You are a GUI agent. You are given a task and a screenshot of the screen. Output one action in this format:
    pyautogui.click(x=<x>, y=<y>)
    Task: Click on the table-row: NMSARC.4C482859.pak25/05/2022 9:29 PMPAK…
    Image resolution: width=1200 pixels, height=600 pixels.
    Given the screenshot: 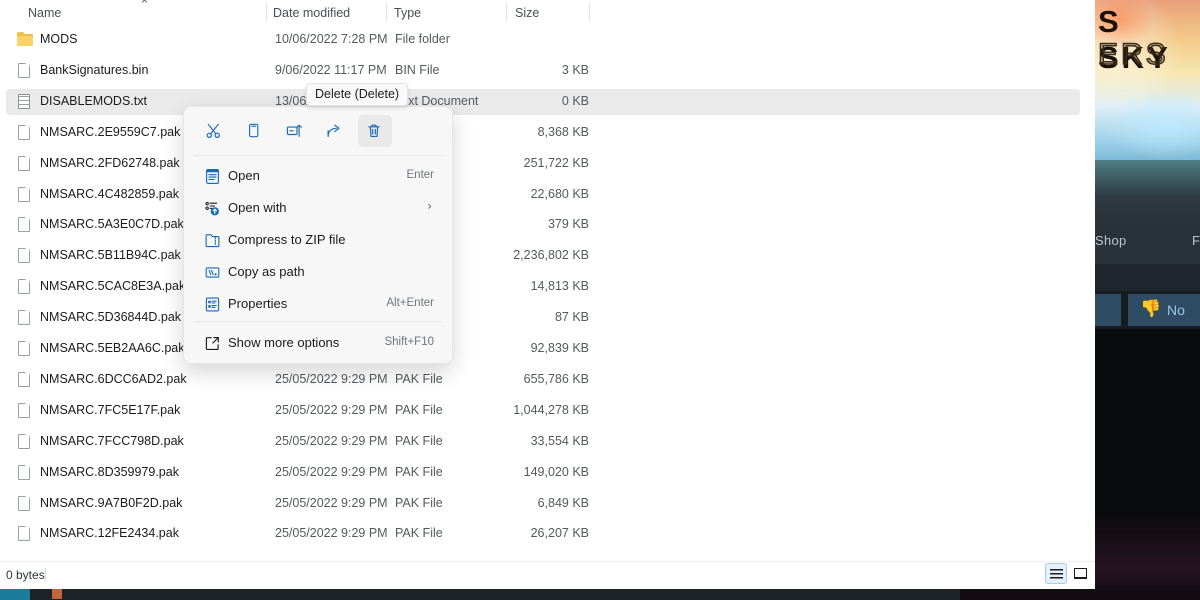 What is the action you would take?
    pyautogui.click(x=543, y=195)
    